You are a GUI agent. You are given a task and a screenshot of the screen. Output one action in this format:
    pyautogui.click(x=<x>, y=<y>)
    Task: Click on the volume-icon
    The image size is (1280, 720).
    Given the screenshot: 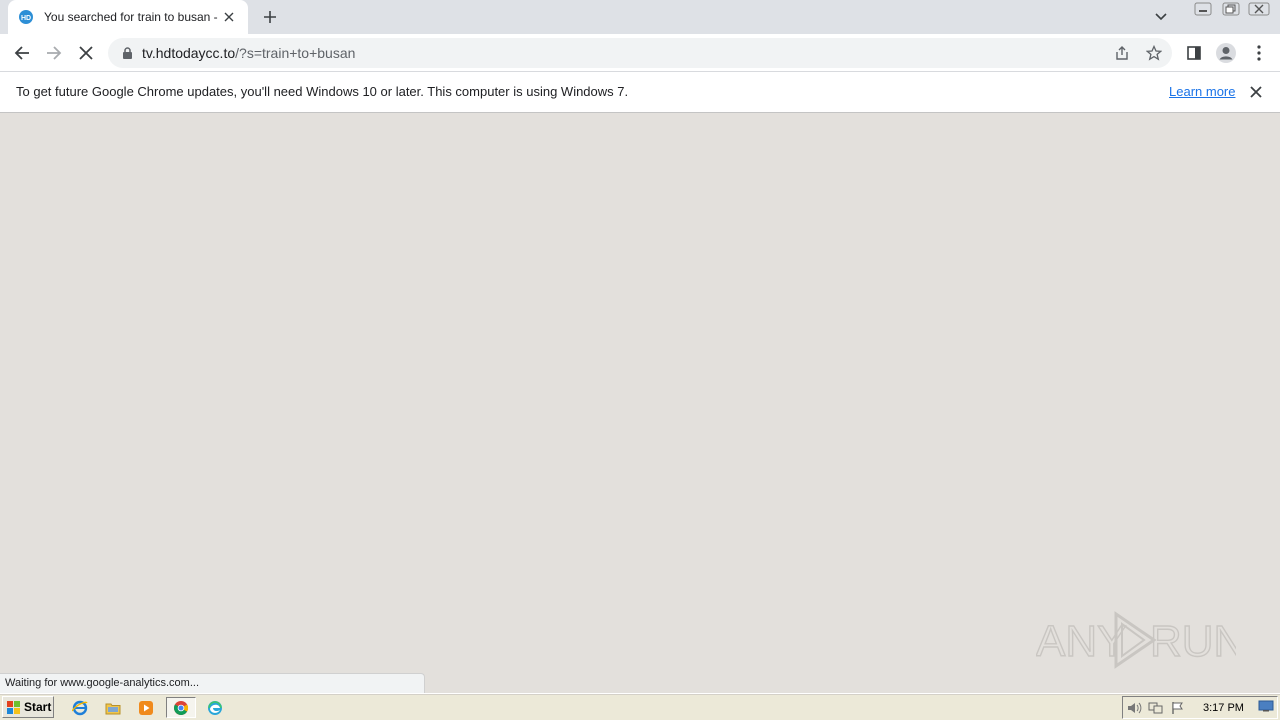 What is the action you would take?
    pyautogui.click(x=1134, y=708)
    